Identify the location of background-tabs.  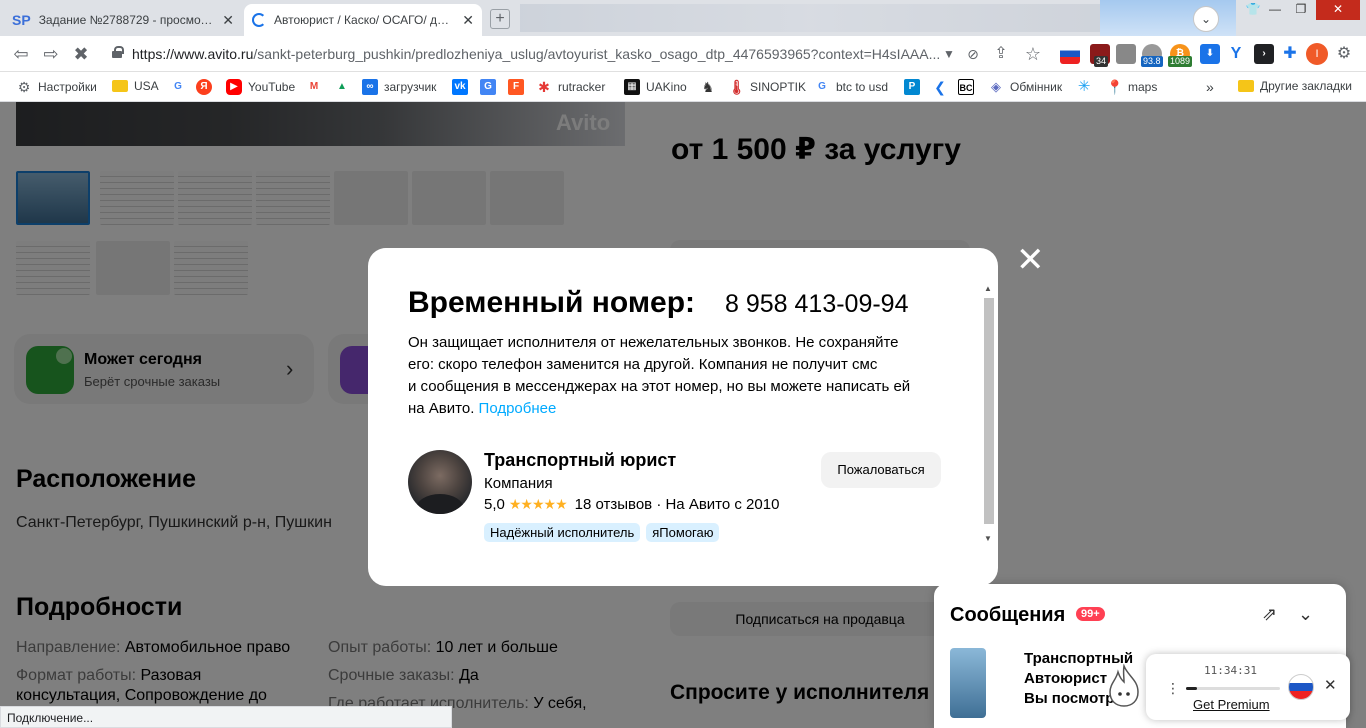
(810, 18).